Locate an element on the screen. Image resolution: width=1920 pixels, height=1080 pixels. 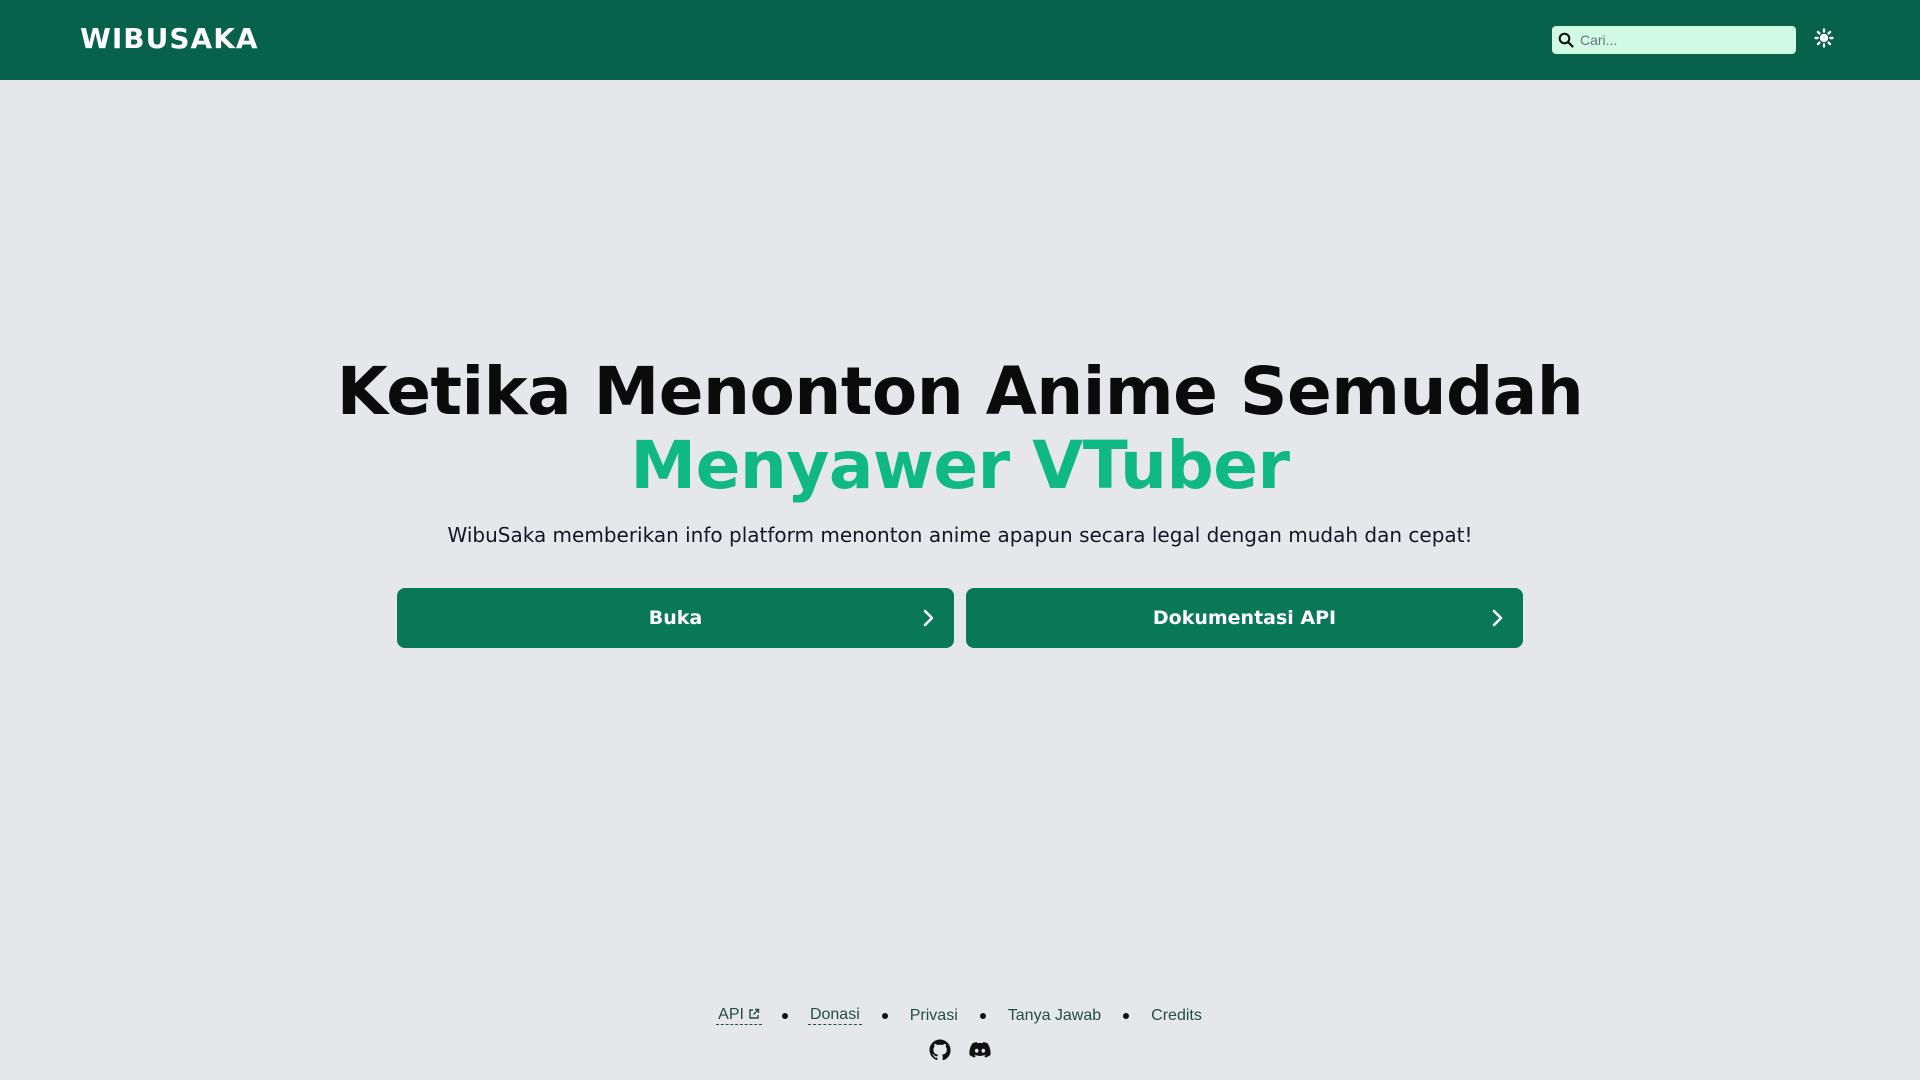
footer-link-privasi: Privasi is located at coordinates (934, 1016).